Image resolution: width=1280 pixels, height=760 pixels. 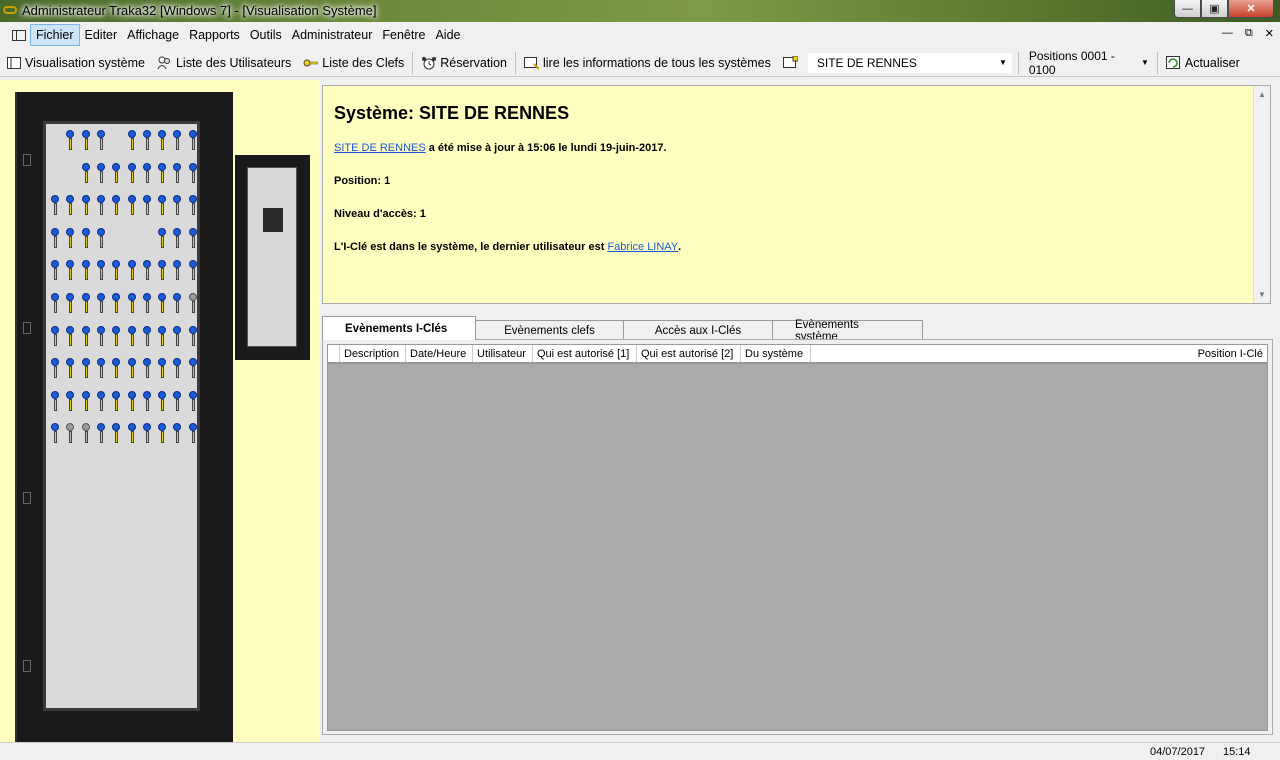 What do you see at coordinates (503, 353) in the screenshot?
I see `col-utilisateur: Utilisateur` at bounding box center [503, 353].